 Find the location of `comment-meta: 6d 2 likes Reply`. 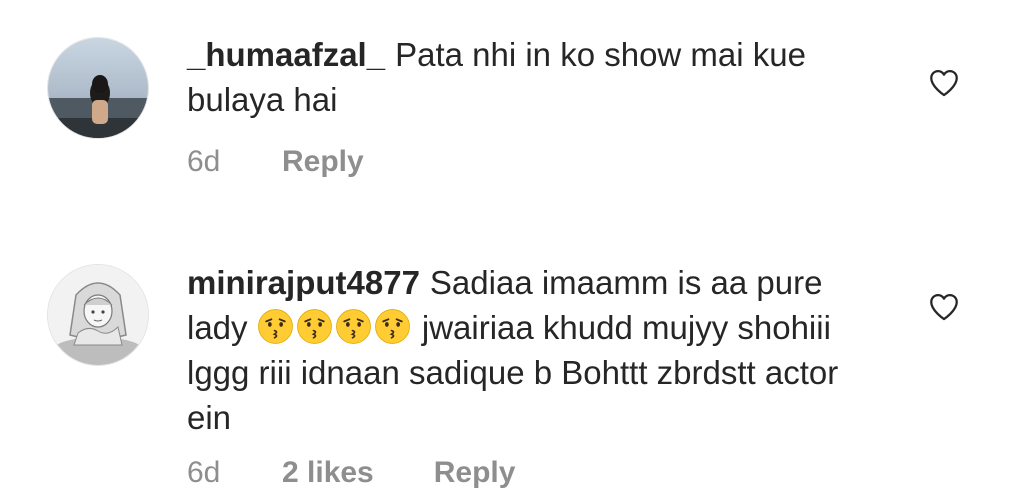

comment-meta: 6d 2 likes Reply is located at coordinates (351, 473).